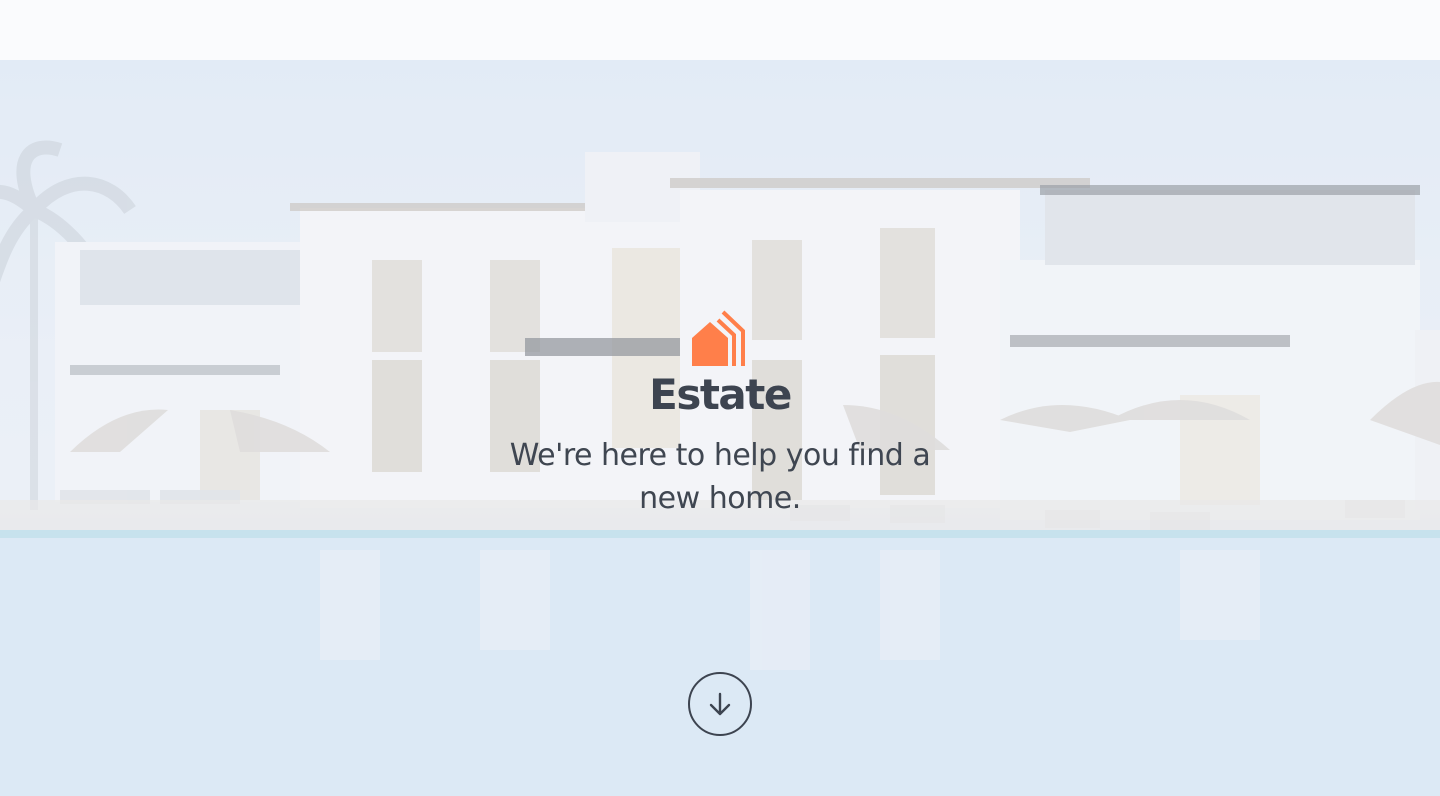  What do you see at coordinates (718, 338) in the screenshot?
I see `house-lines-icon` at bounding box center [718, 338].